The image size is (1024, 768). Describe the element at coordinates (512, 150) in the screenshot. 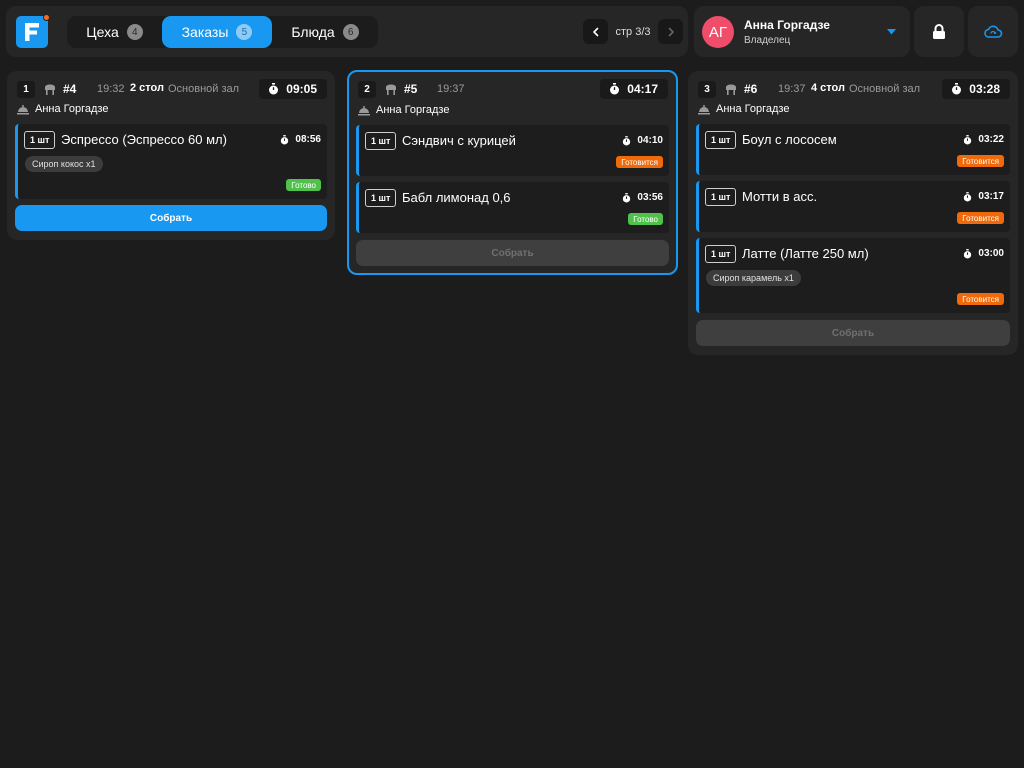

I see `order-item: 1 шт Сэндвич с курицей 04:10 Готовится` at that location.